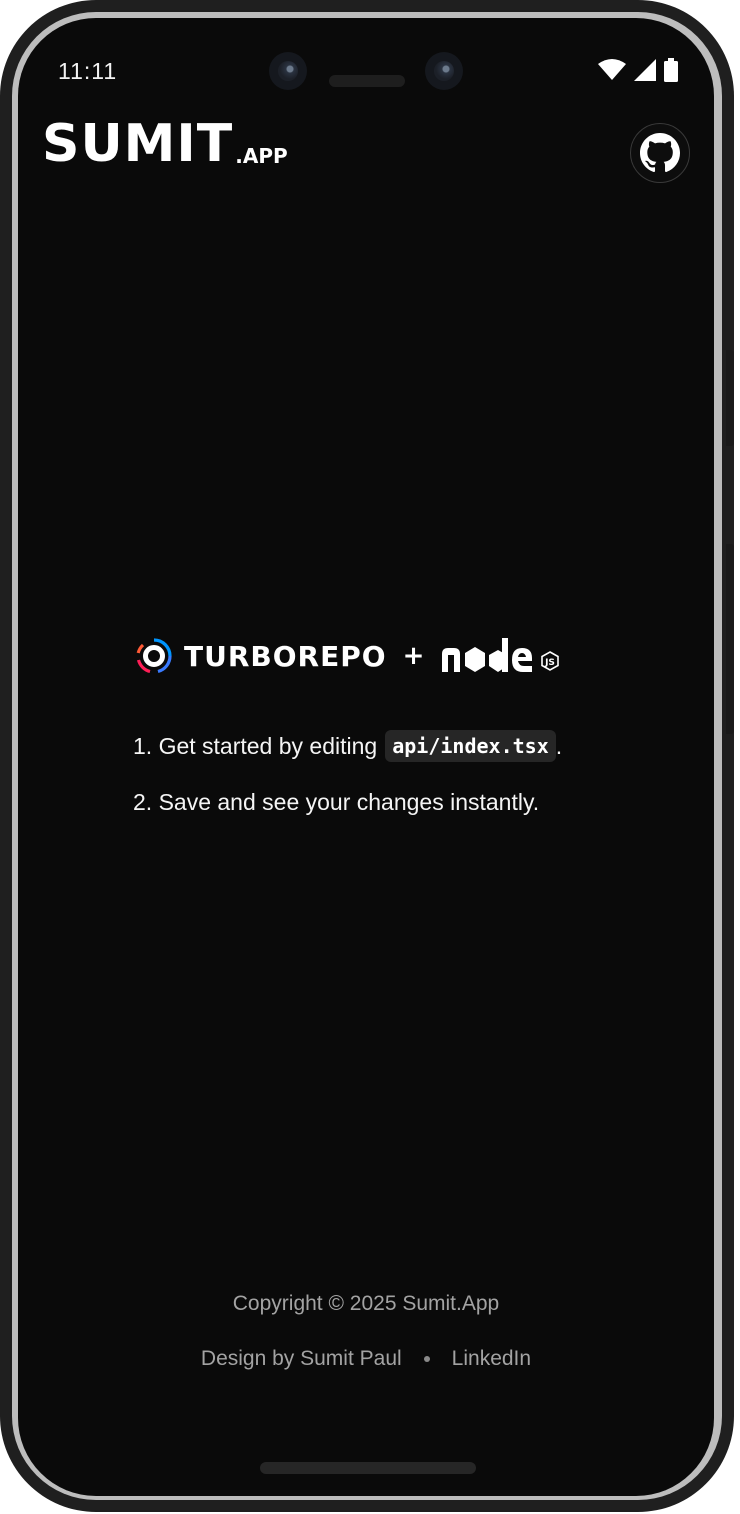  Describe the element at coordinates (501, 655) in the screenshot. I see `nodejs-logo: JS` at that location.